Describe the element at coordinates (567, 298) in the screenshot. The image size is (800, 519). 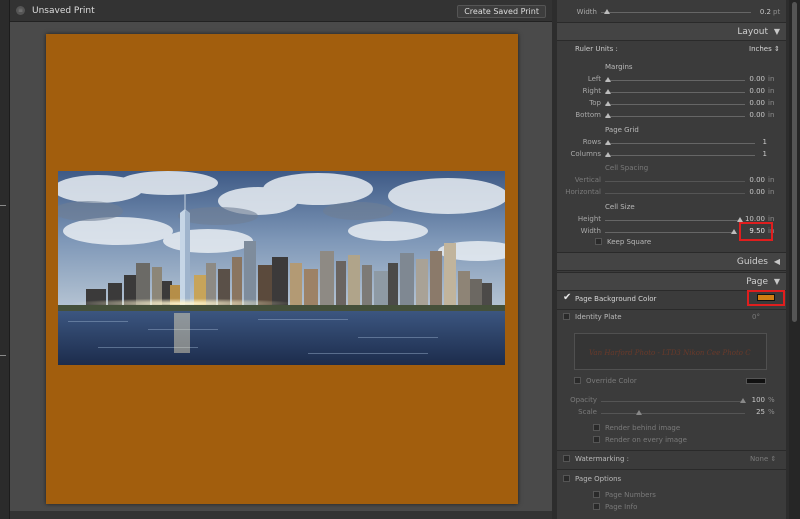
I see `page-background-color-checkbox: ✔` at that location.